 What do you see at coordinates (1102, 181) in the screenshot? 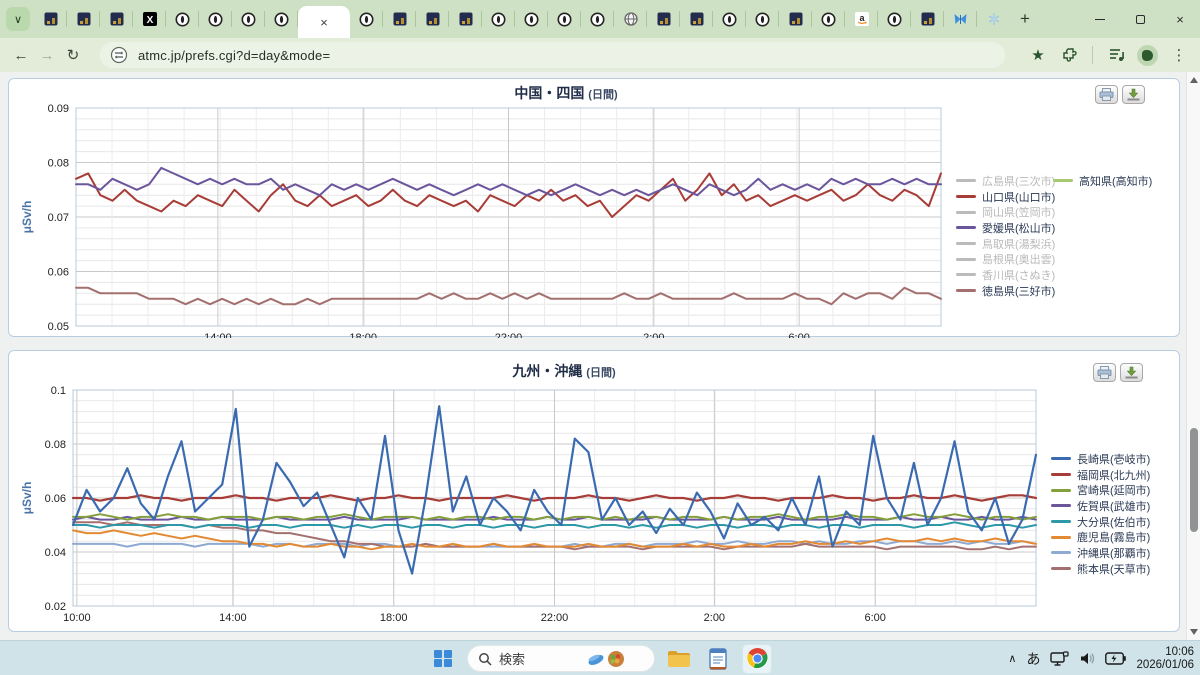
I see `legend-item: 高知県(高知市)` at bounding box center [1102, 181].